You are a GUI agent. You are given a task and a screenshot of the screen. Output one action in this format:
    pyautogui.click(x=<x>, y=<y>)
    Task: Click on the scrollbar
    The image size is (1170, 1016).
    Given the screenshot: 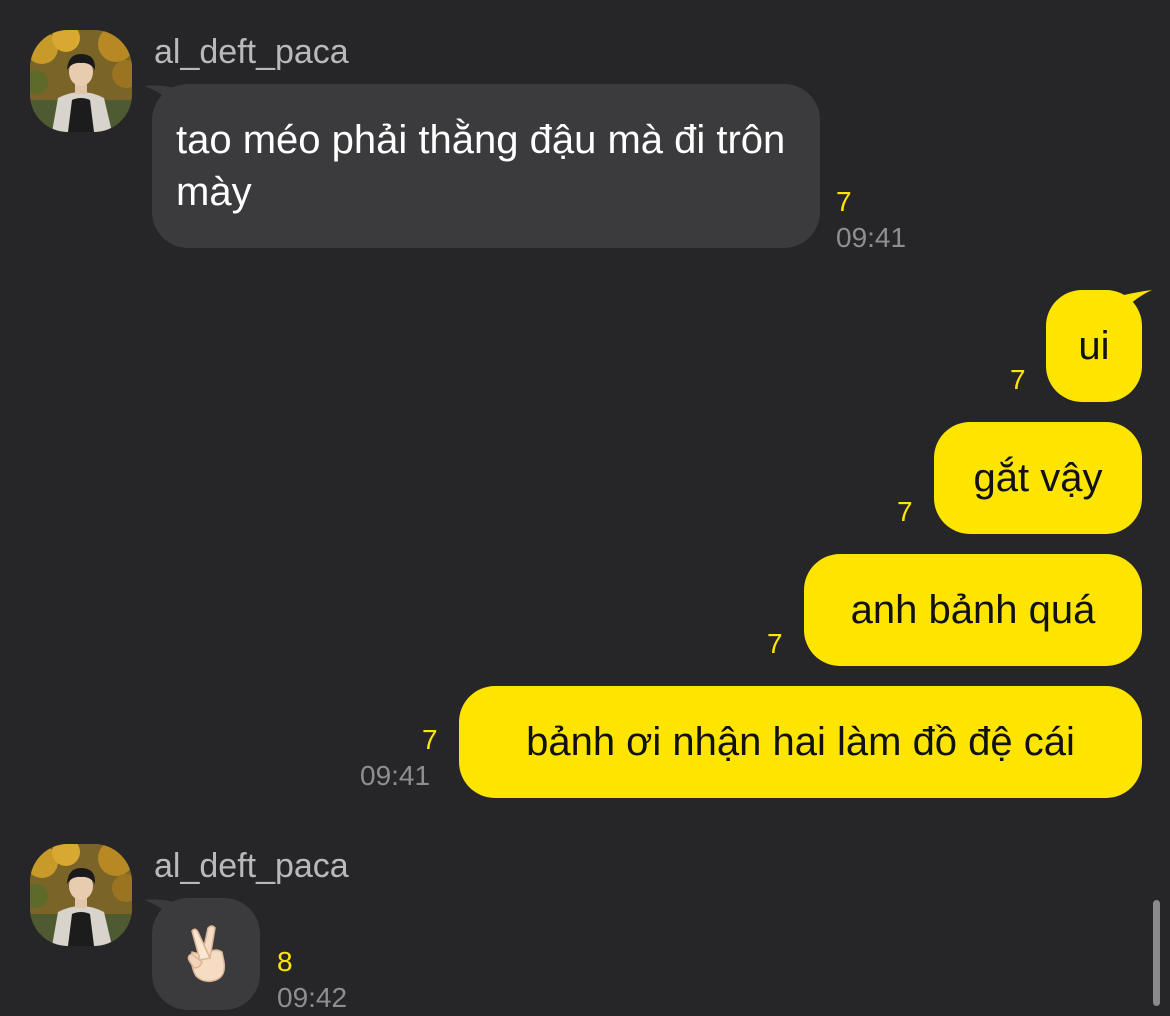 What is the action you would take?
    pyautogui.click(x=1156, y=953)
    